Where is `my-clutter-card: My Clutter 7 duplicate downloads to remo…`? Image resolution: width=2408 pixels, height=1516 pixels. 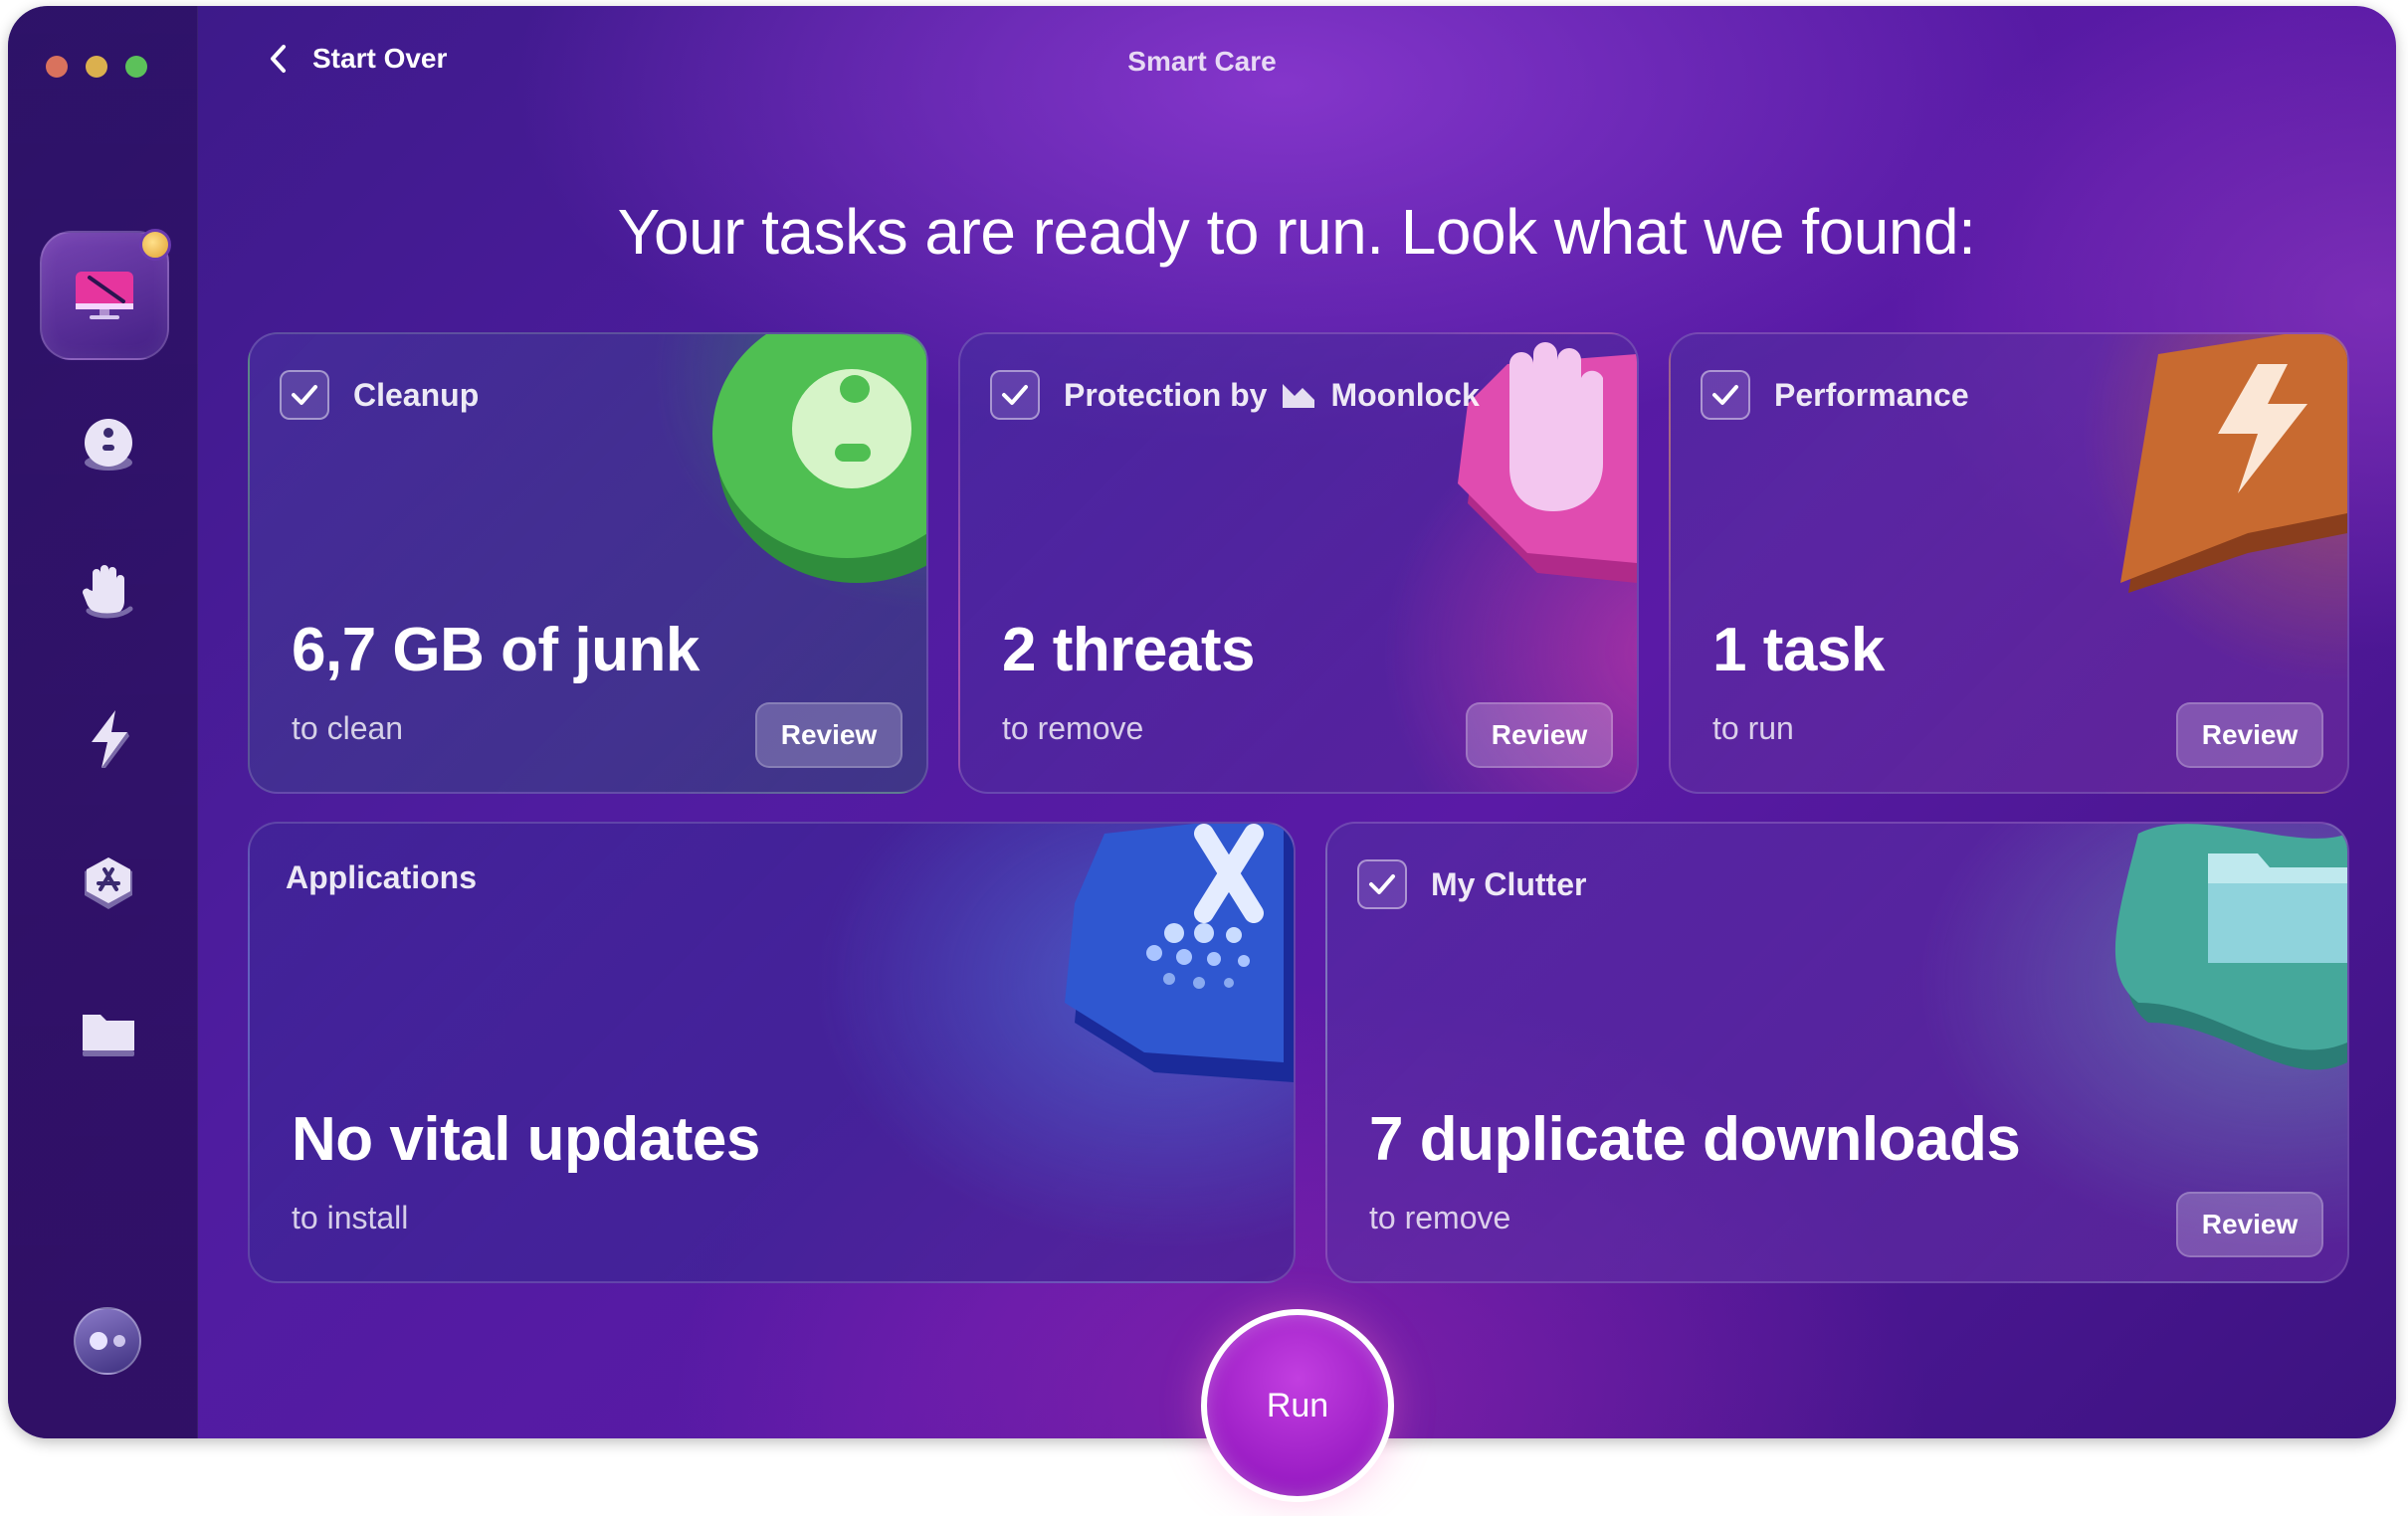 my-clutter-card: My Clutter 7 duplicate downloads to remo… is located at coordinates (1837, 1052).